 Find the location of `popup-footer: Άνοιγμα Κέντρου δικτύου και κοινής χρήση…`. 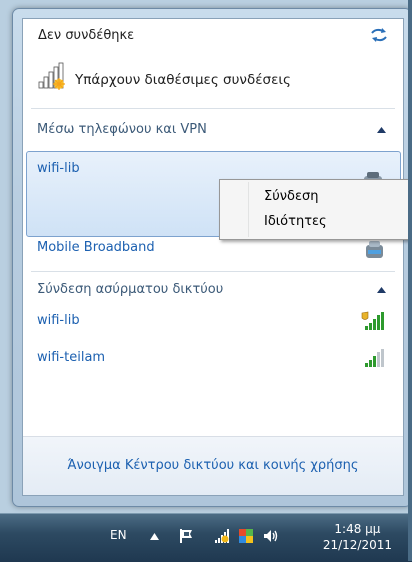

popup-footer: Άνοιγμα Κέντρου δικτύου και κοινής χρήση… is located at coordinates (213, 466).